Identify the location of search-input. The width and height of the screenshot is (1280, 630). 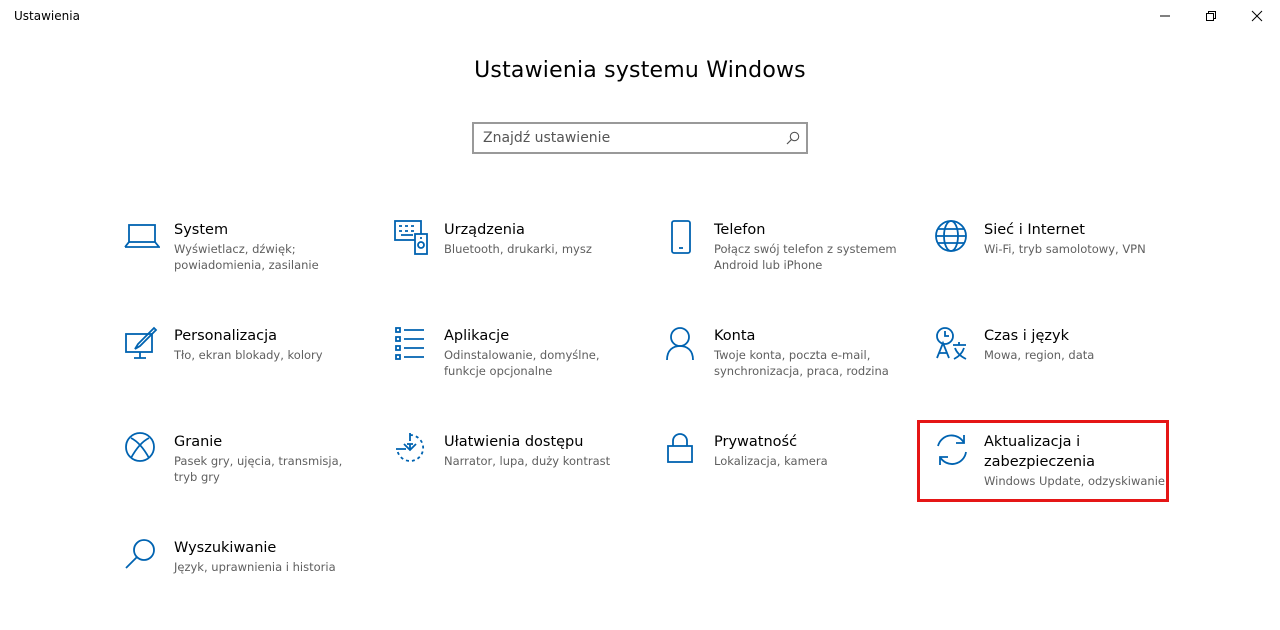
(619, 138).